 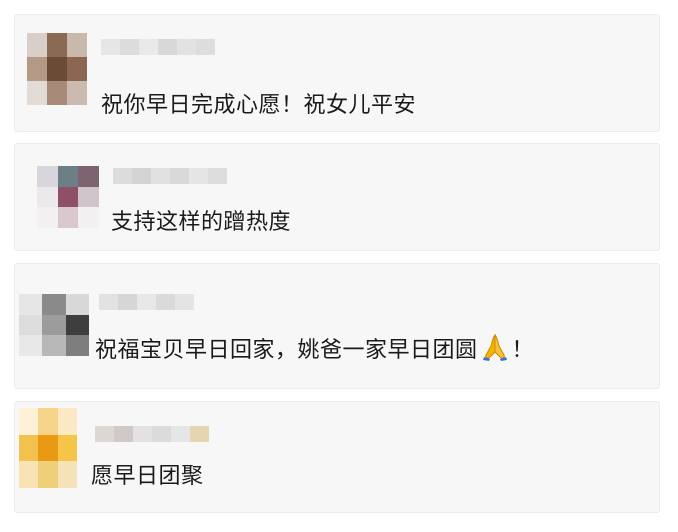 What do you see at coordinates (147, 476) in the screenshot?
I see `comment-text: 愿早日团聚` at bounding box center [147, 476].